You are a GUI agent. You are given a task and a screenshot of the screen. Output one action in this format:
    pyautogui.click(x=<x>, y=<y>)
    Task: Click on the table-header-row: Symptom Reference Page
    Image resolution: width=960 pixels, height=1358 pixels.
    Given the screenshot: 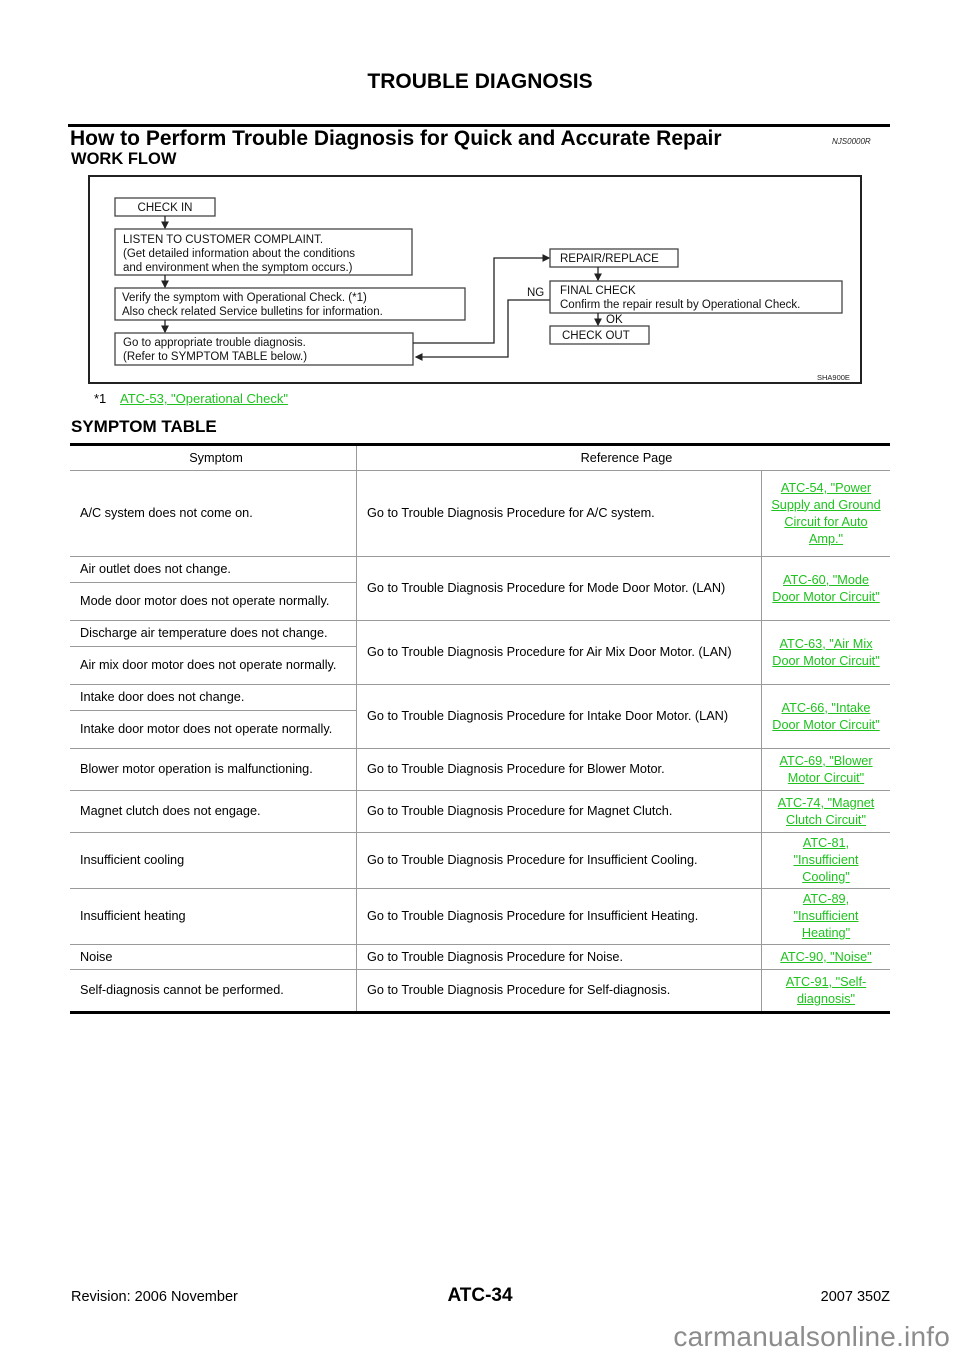 What is the action you would take?
    pyautogui.click(x=480, y=457)
    